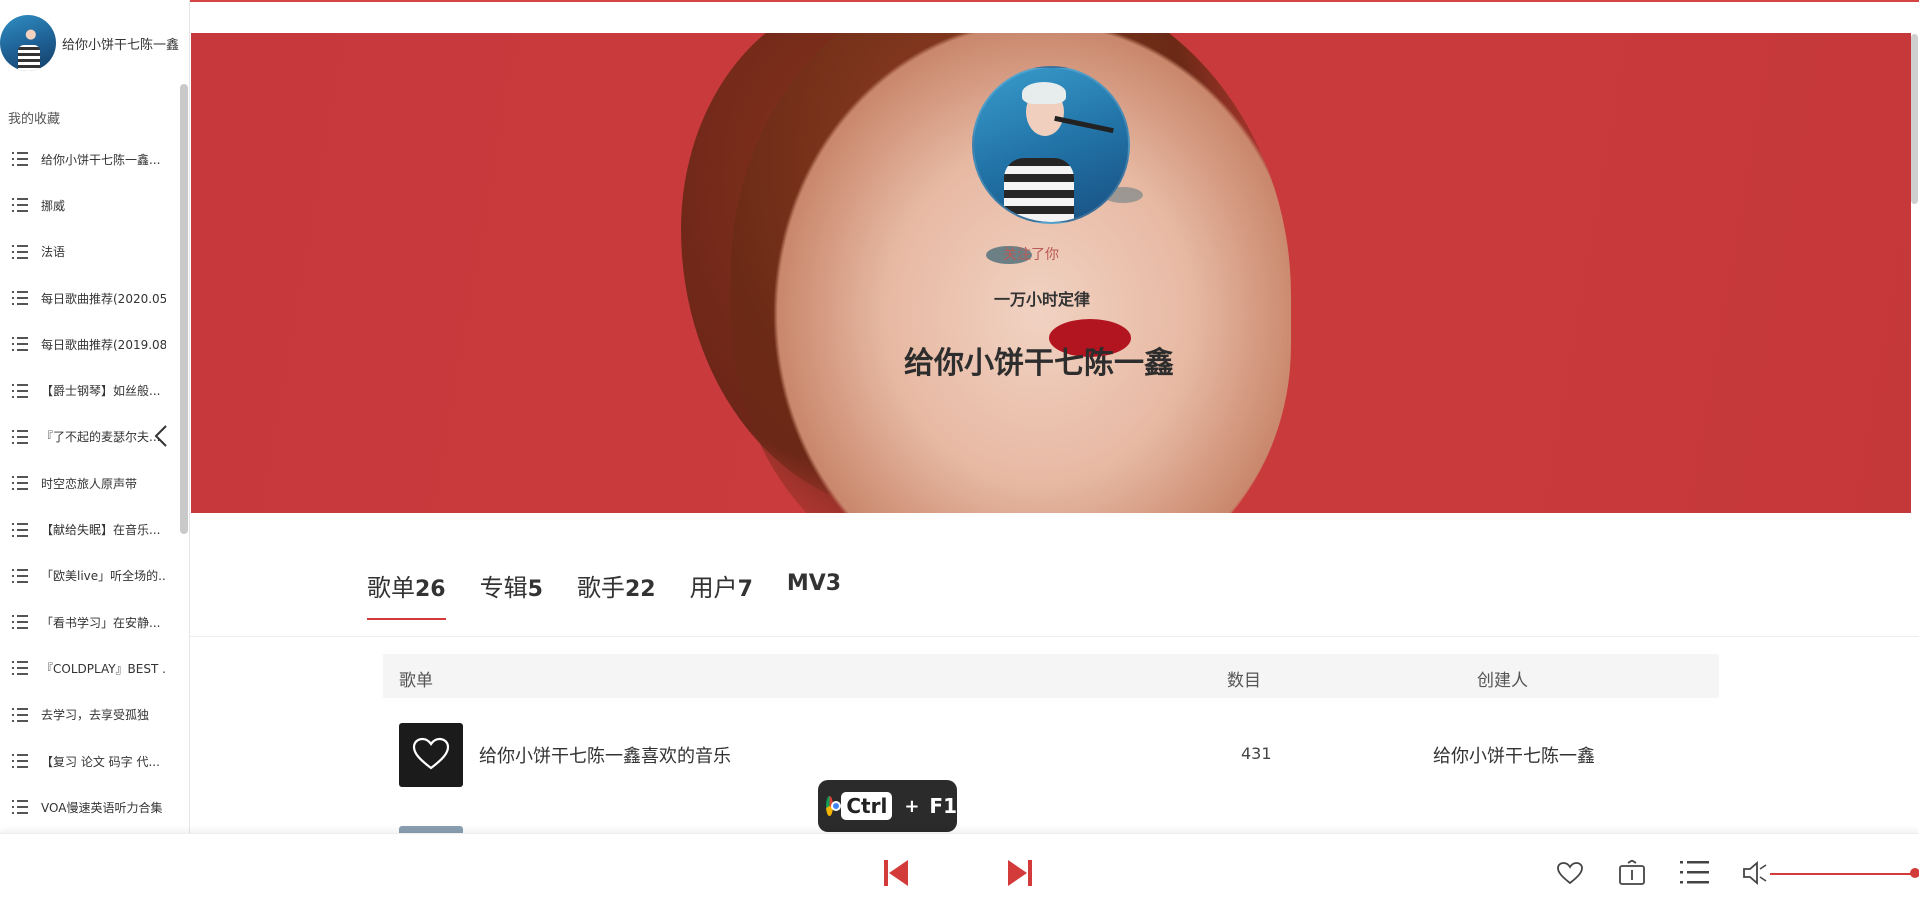  I want to click on content-tabs: 歌单26 专辑5 歌手22 用户7 MV3, so click(621, 594).